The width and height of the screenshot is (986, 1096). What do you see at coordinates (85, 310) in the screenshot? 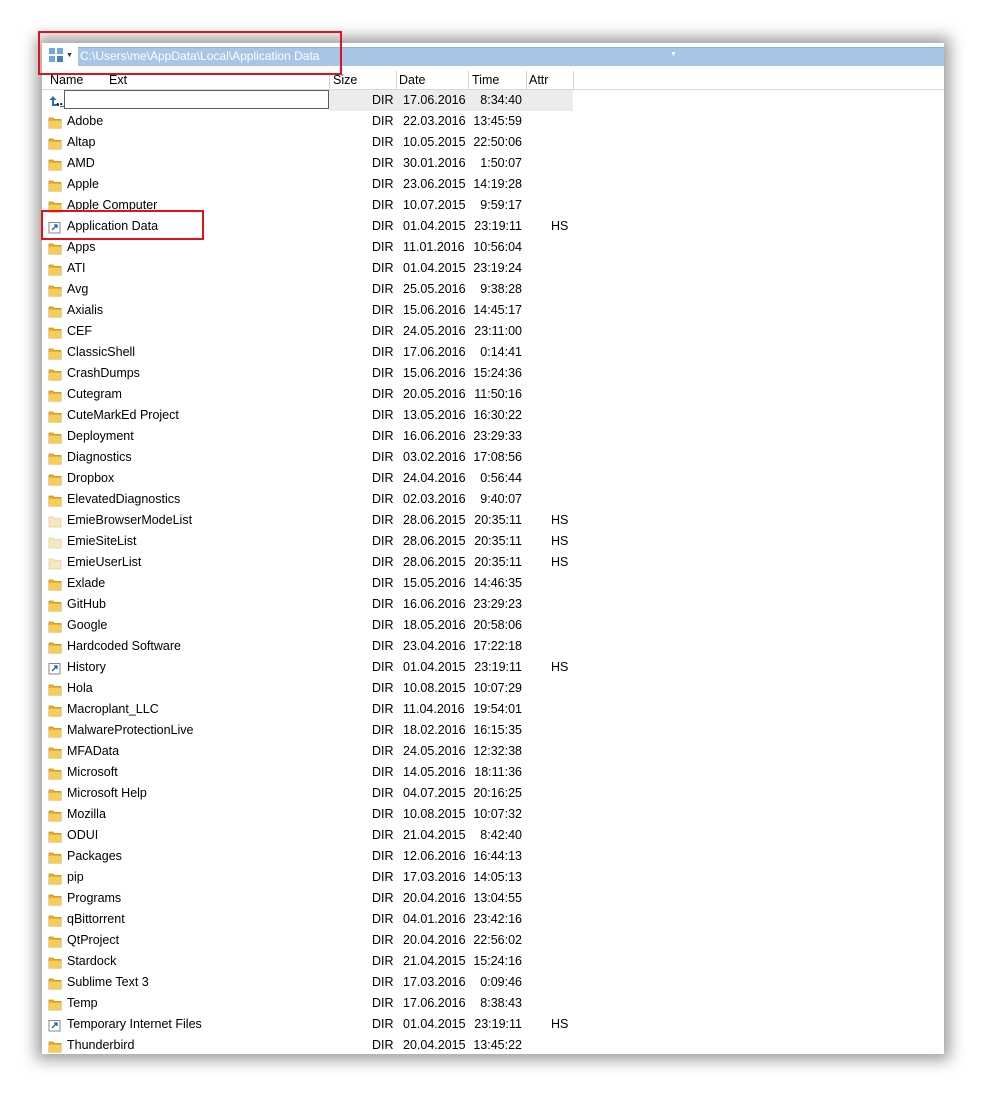
I see `file-name: Axialis` at bounding box center [85, 310].